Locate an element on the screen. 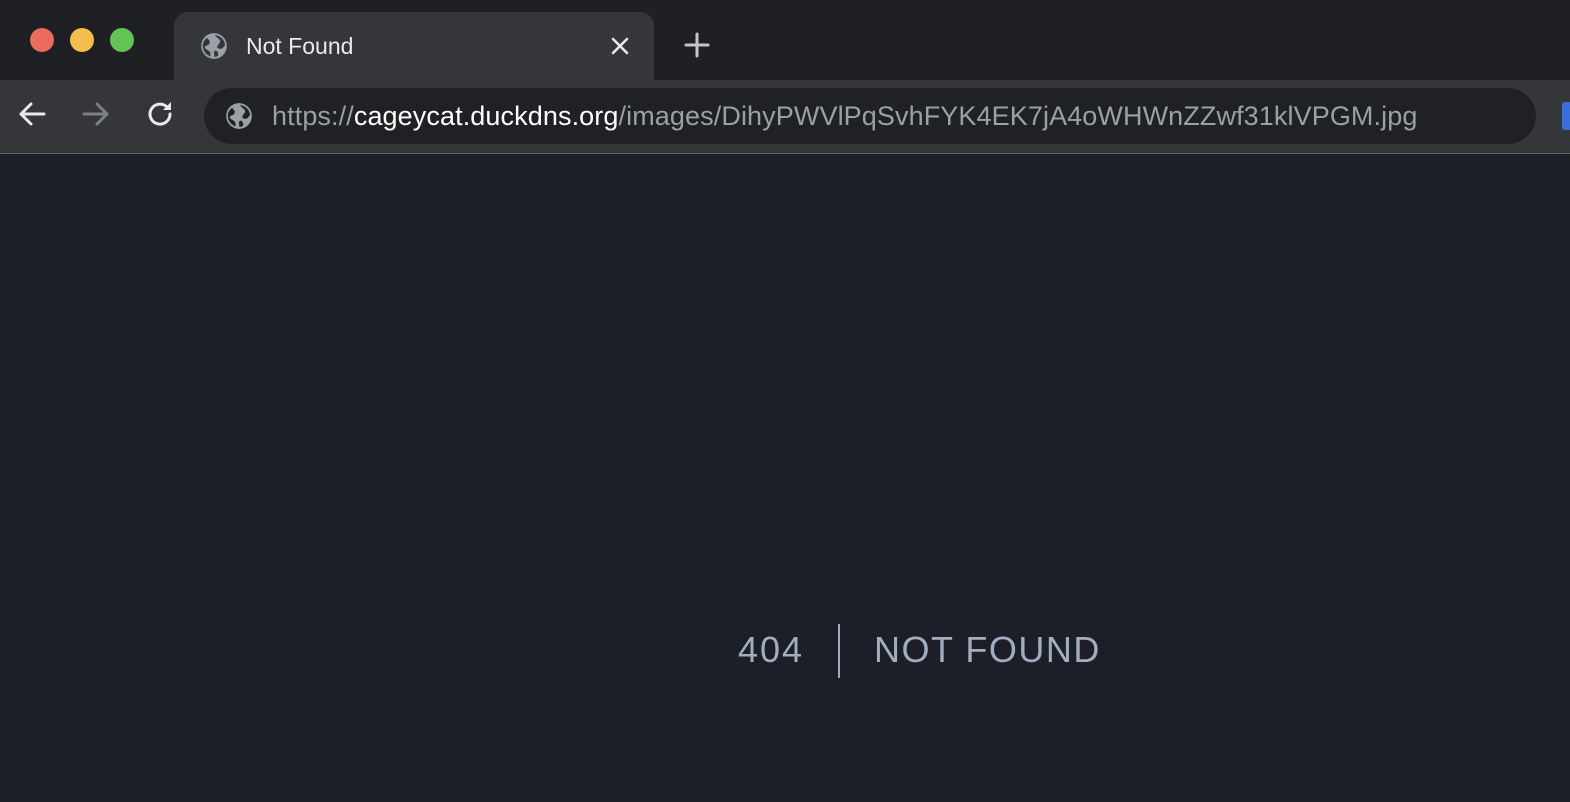  tab-not-found: Not Found is located at coordinates (414, 46).